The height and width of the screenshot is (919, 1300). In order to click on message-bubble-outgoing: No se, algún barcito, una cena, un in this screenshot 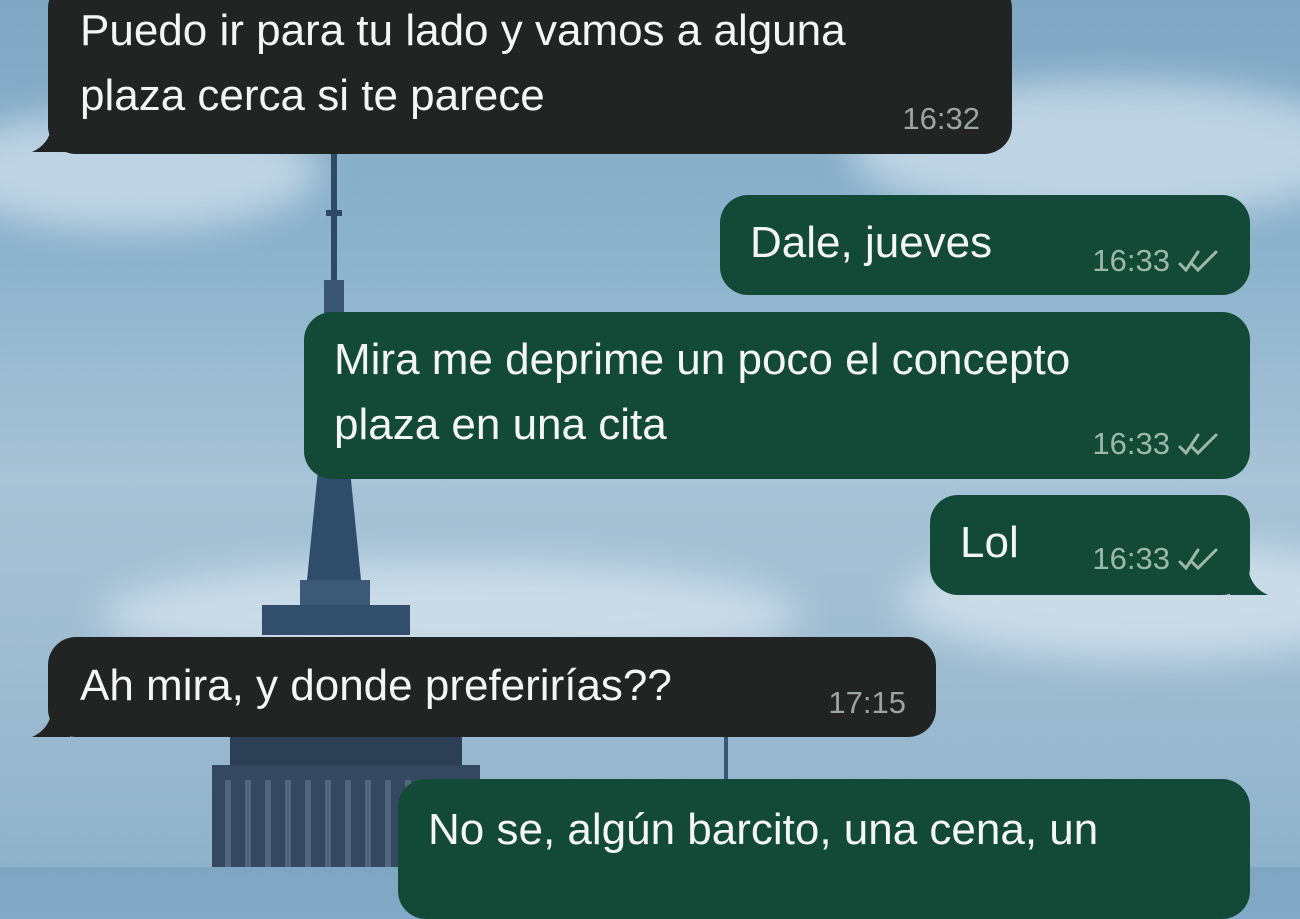, I will do `click(824, 849)`.